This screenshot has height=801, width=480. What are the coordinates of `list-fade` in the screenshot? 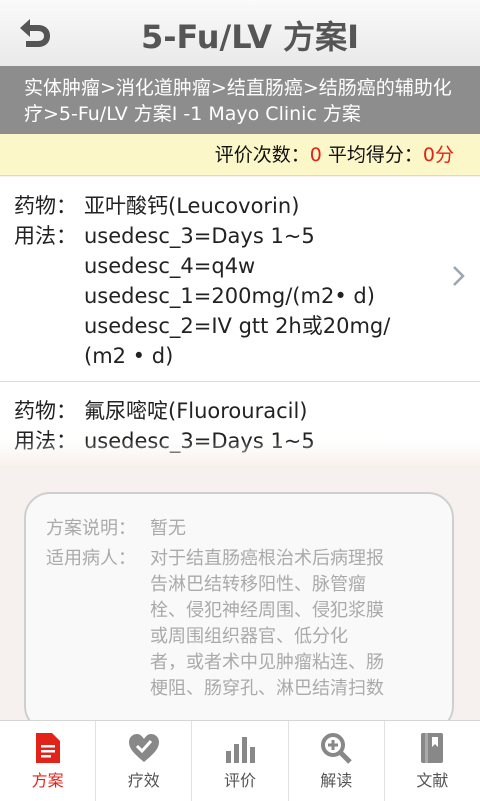 It's located at (240, 455).